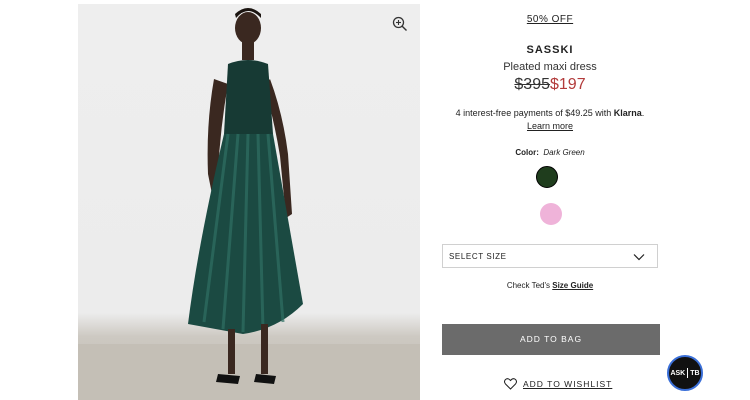 The width and height of the screenshot is (750, 400). I want to click on size-select: SELECT SIZE, so click(550, 256).